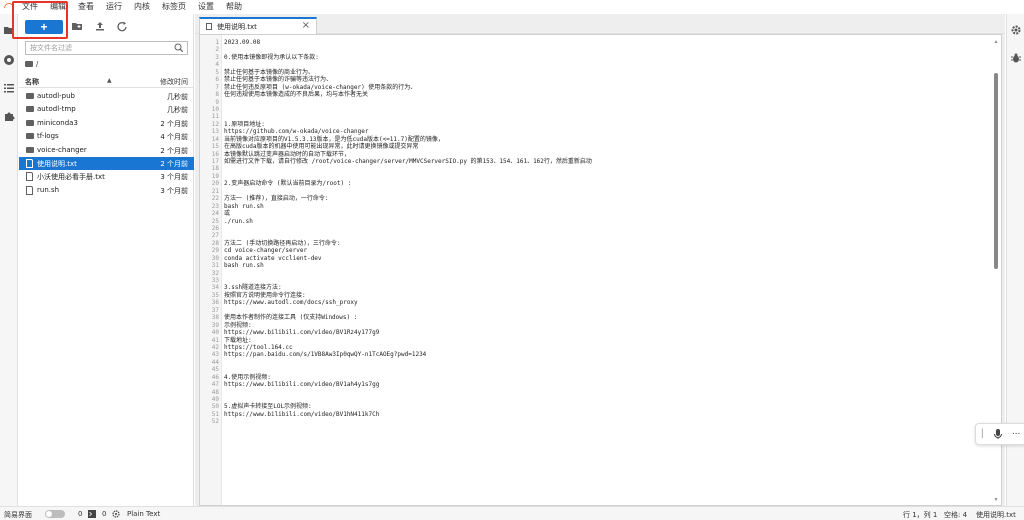 Image resolution: width=1024 pixels, height=520 pixels. Describe the element at coordinates (258, 25) in the screenshot. I see `tab-usage-txt: 使用说明.txt ×` at that location.